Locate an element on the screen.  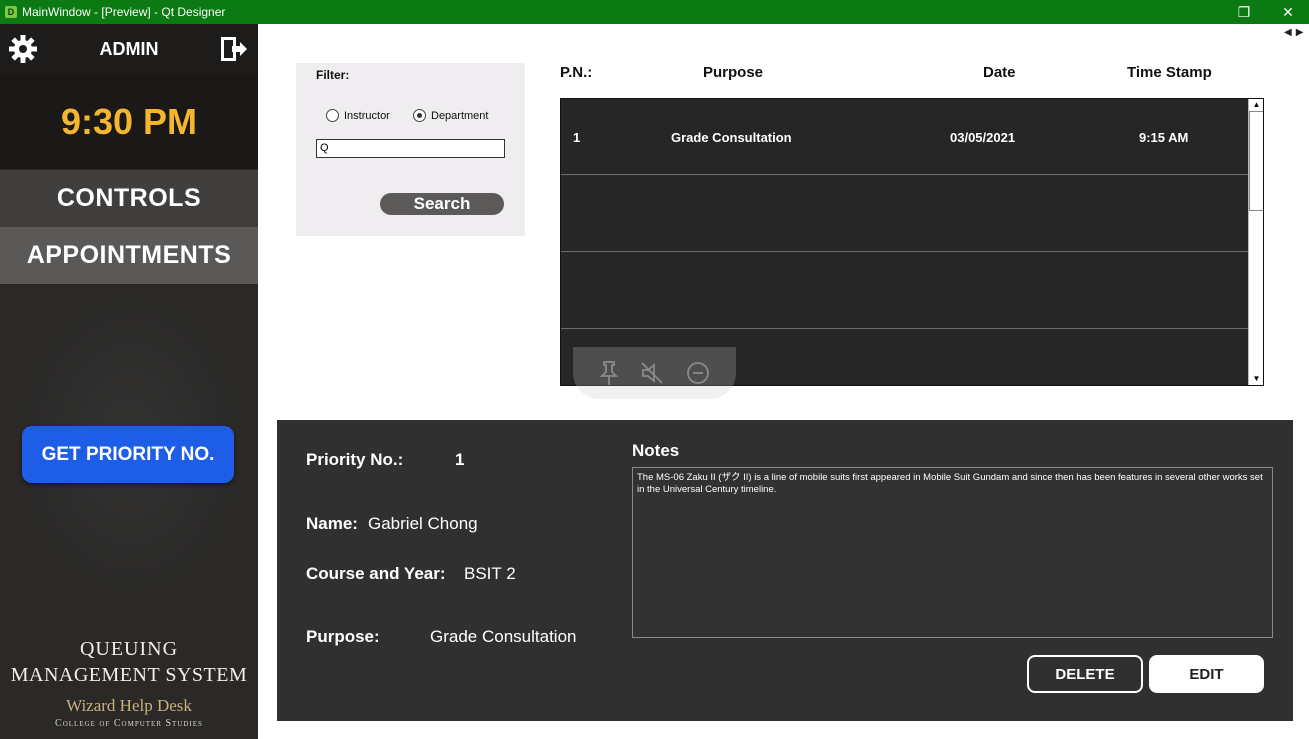
mute-icon is located at coordinates (652, 373).